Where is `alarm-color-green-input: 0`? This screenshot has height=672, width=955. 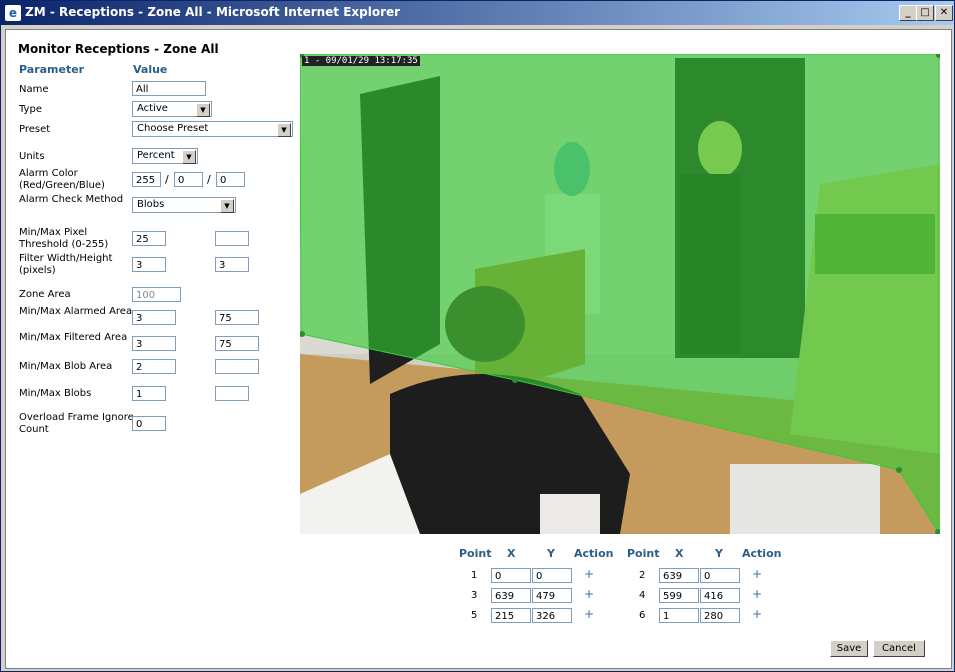 alarm-color-green-input: 0 is located at coordinates (188, 179).